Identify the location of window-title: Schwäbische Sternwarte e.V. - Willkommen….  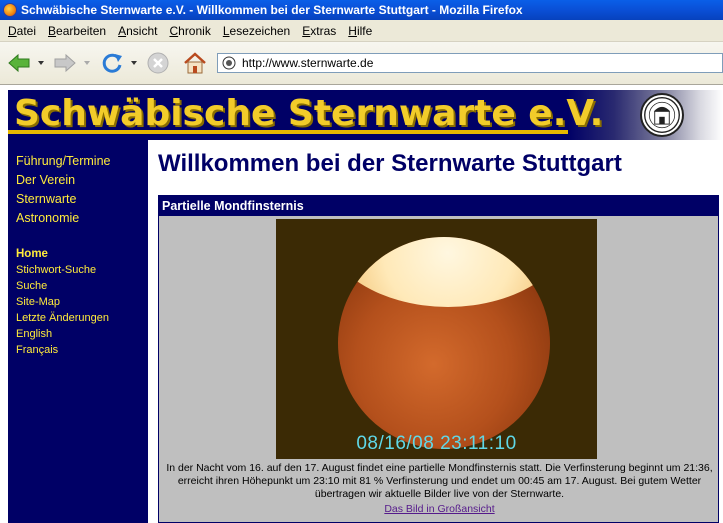
(272, 10).